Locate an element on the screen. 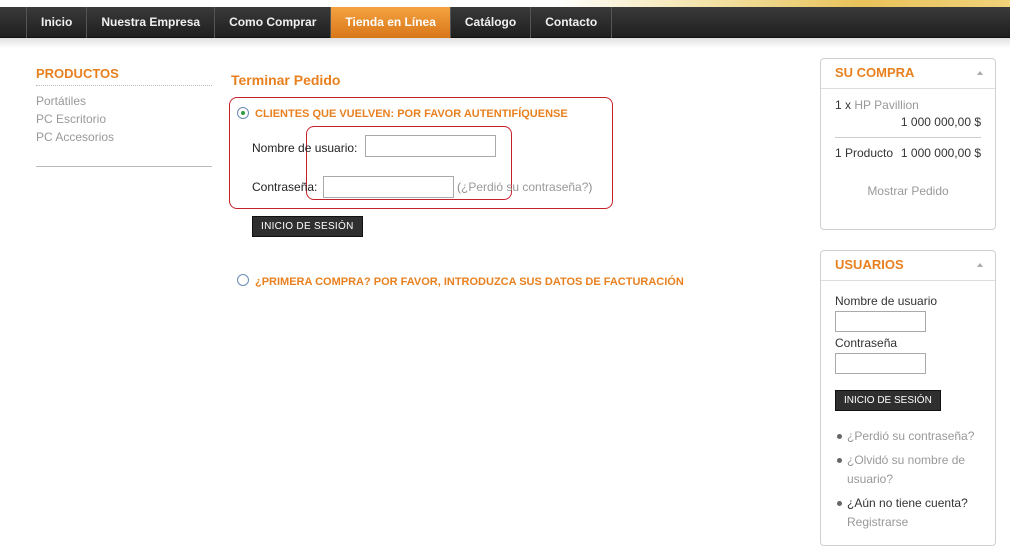 This screenshot has height=555, width=1010. cart-count: 1 Producto is located at coordinates (864, 153).